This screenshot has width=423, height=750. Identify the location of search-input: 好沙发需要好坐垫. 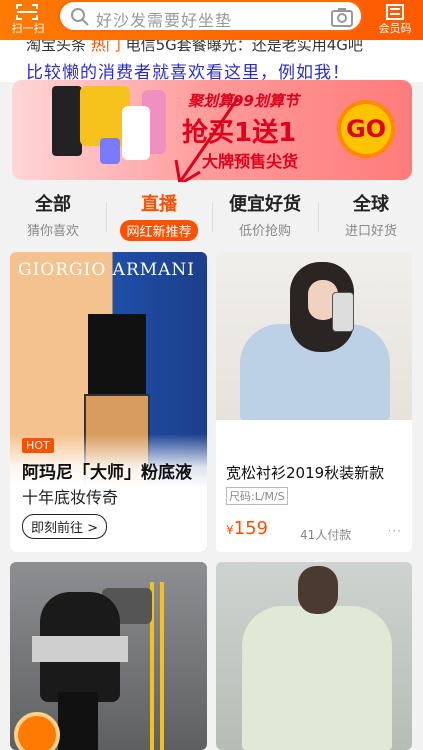
(210, 16).